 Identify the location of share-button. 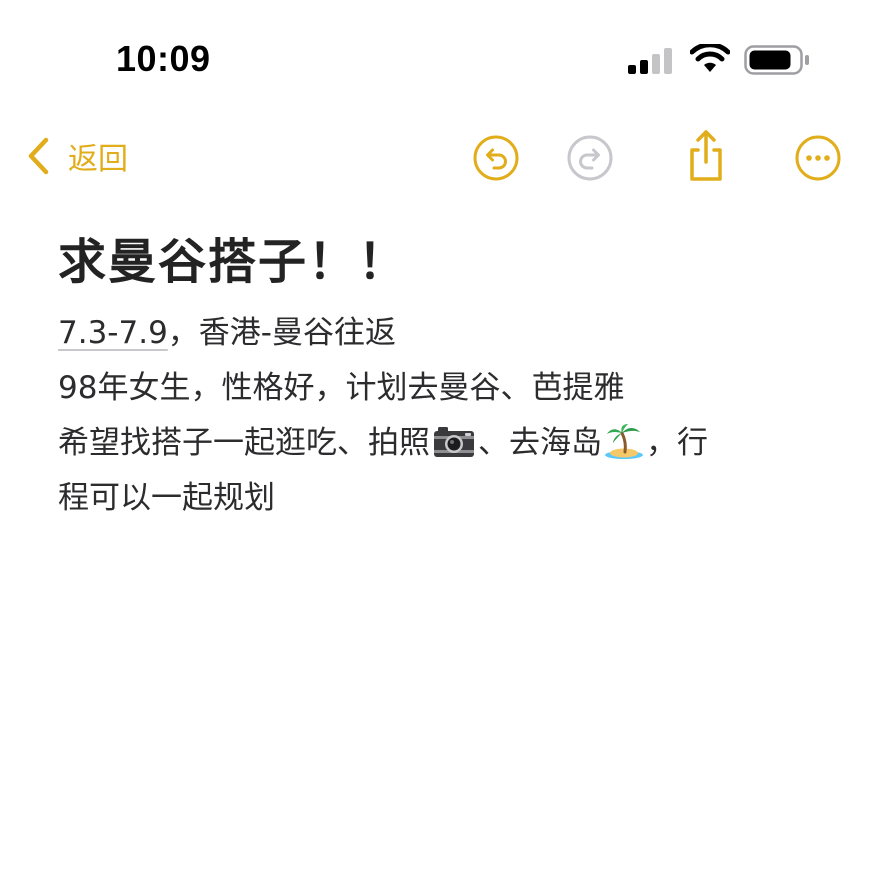
(706, 156).